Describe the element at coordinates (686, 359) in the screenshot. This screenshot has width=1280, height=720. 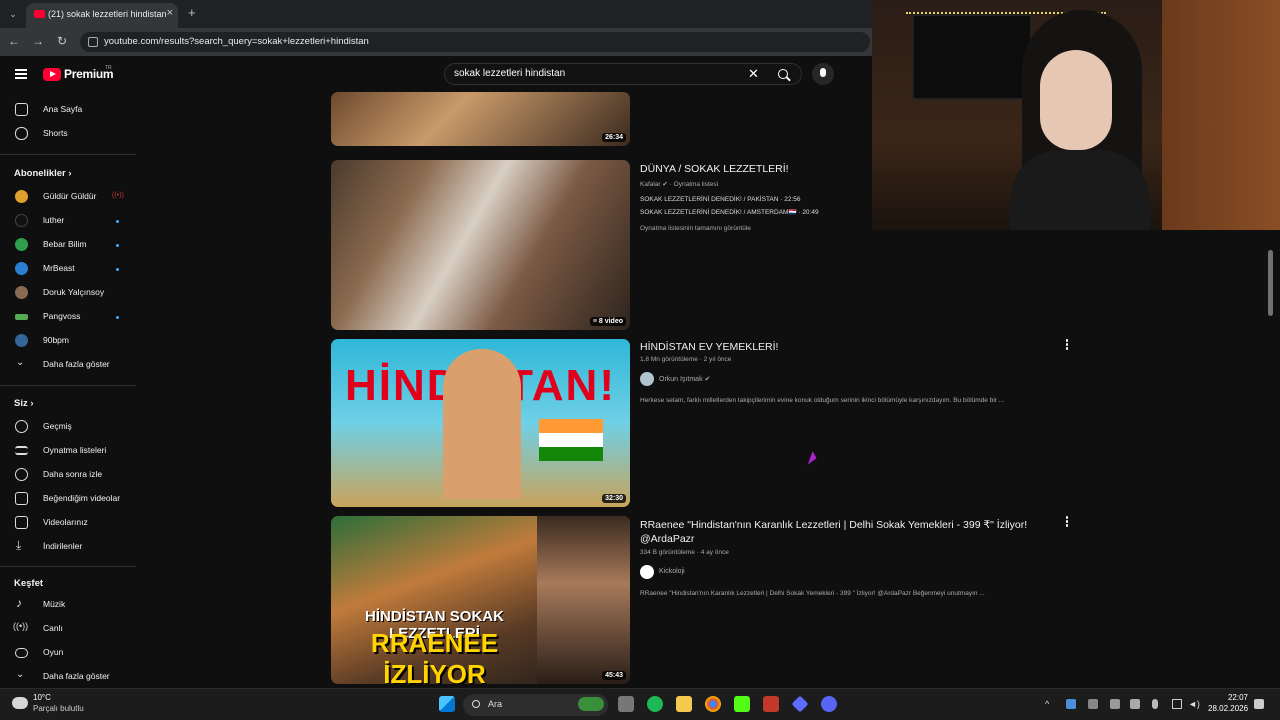
I see `video-meta: 1,8 Mn görüntüleme · 2 yıl önce` at that location.